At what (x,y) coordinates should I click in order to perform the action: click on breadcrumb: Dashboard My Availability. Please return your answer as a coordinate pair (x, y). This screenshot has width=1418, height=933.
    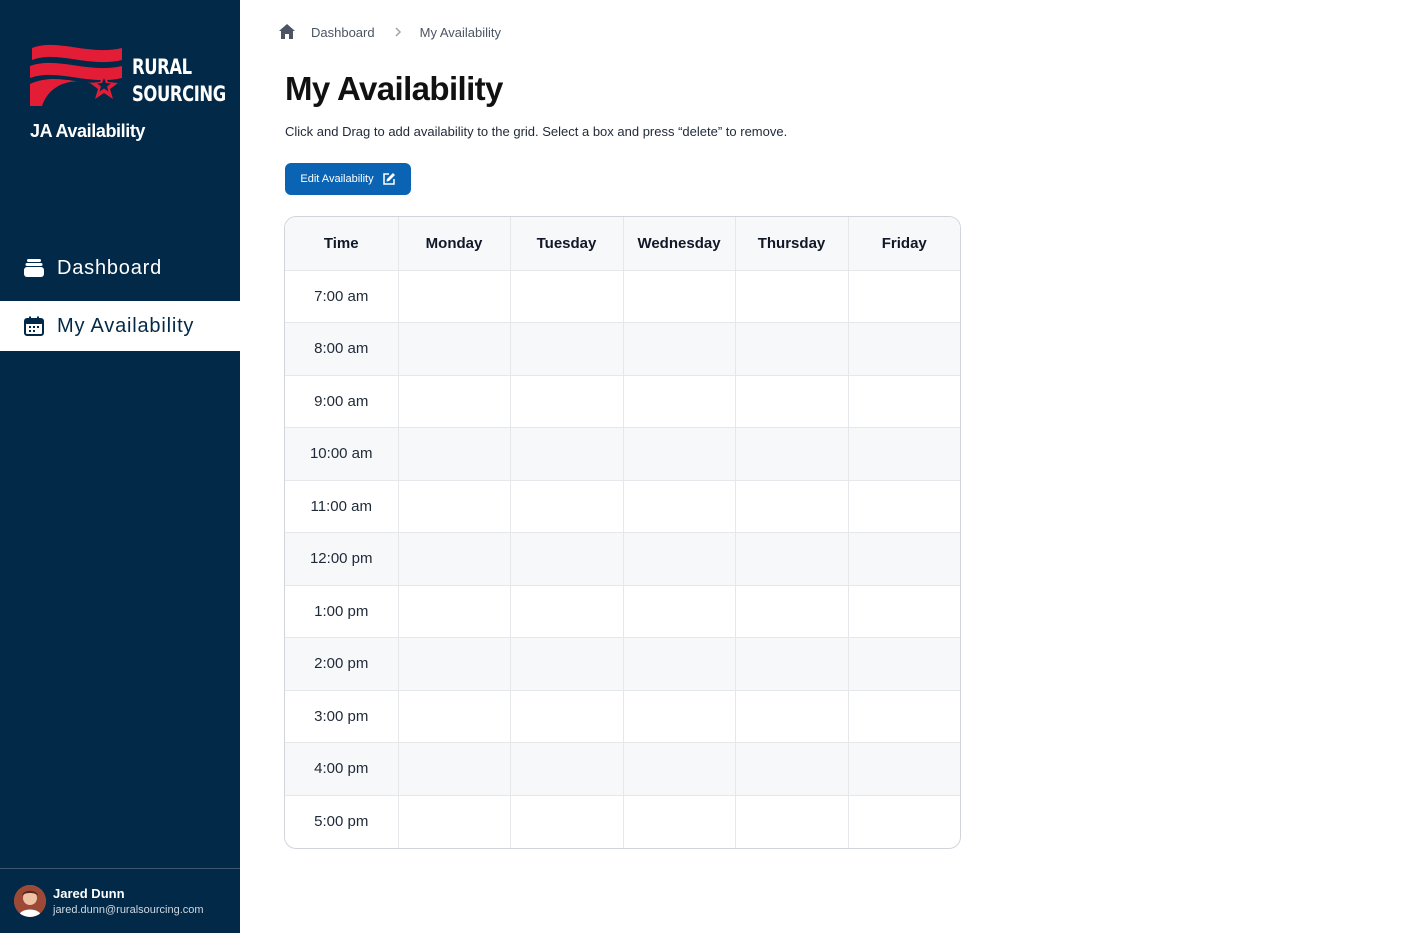
    Looking at the image, I should click on (389, 32).